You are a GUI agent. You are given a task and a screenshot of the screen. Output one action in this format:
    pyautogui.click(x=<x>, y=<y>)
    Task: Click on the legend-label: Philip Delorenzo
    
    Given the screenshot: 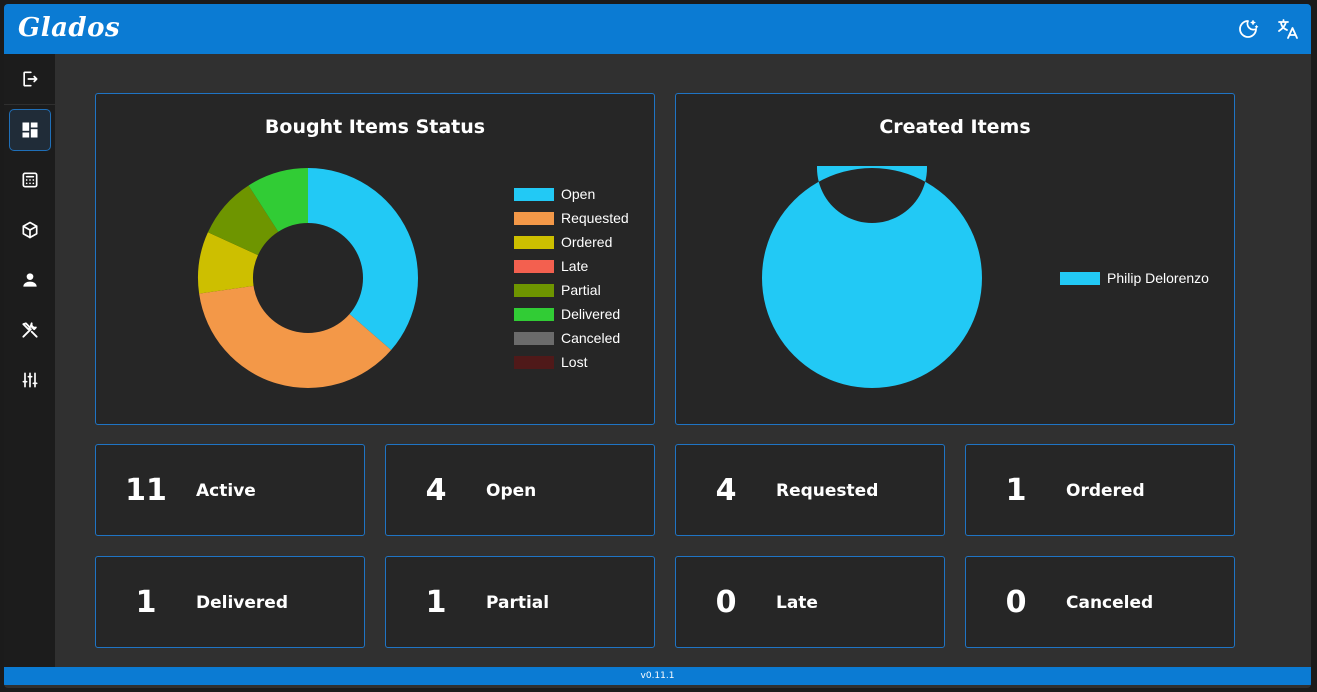 What is the action you would take?
    pyautogui.click(x=1158, y=278)
    